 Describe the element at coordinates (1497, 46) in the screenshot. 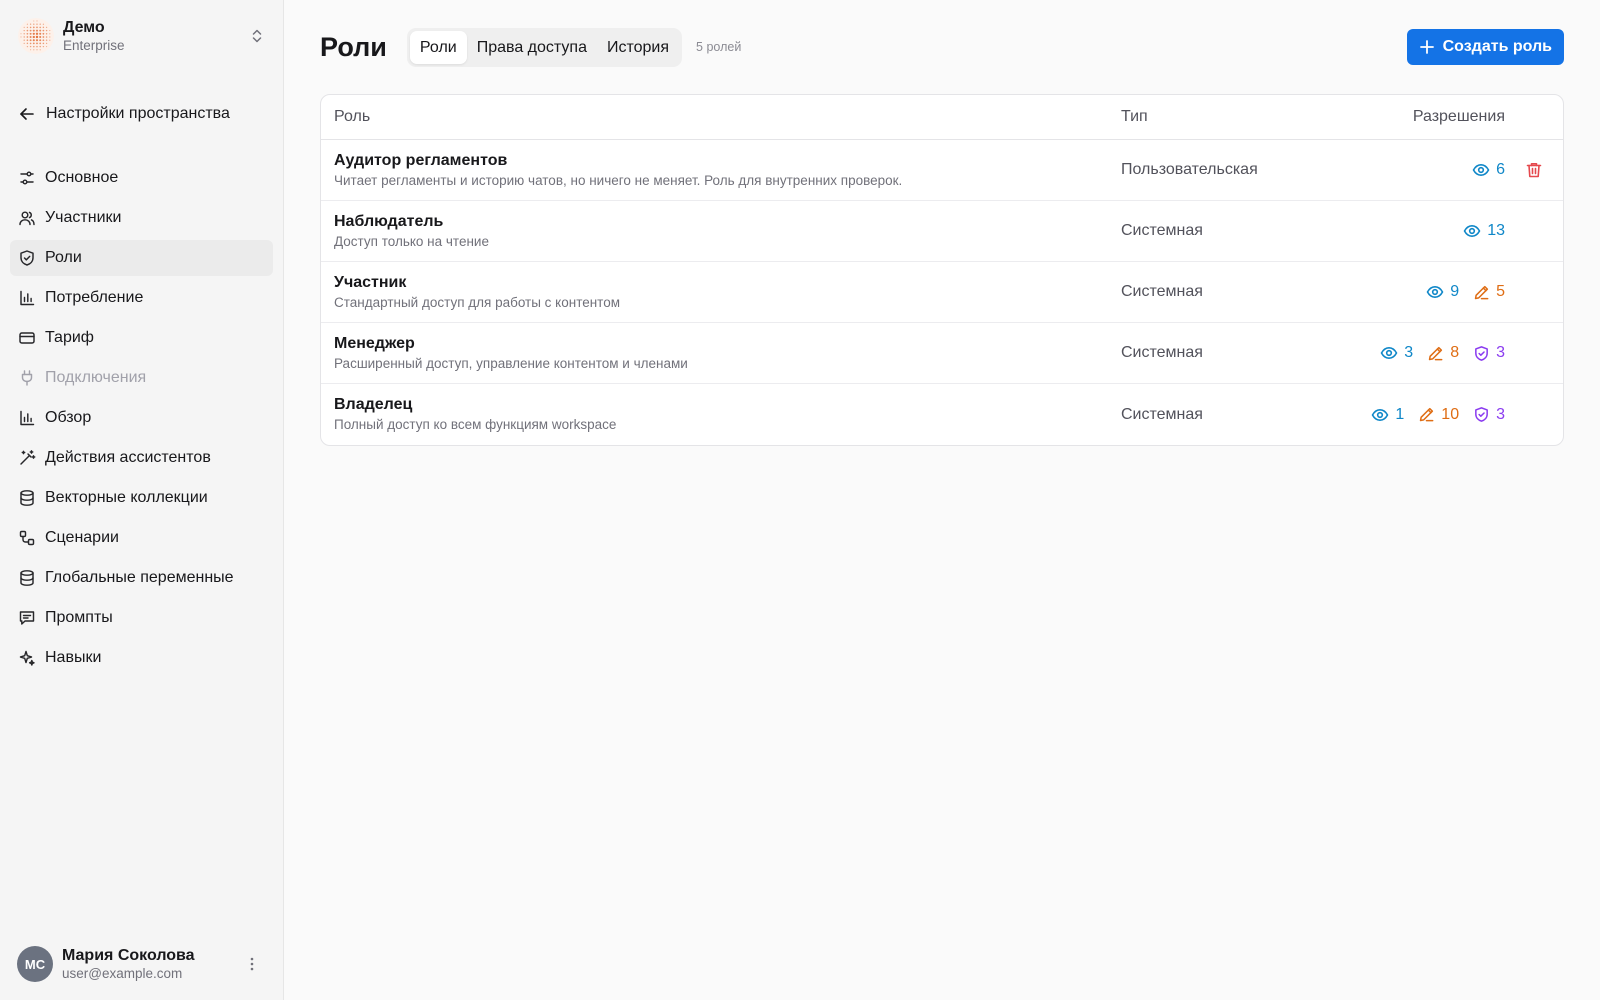

I see `create-role-label: Создать роль` at that location.